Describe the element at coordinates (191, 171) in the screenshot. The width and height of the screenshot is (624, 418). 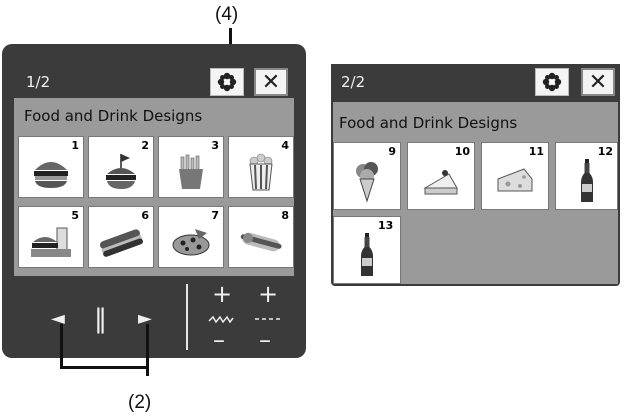
I see `fries-icon` at that location.